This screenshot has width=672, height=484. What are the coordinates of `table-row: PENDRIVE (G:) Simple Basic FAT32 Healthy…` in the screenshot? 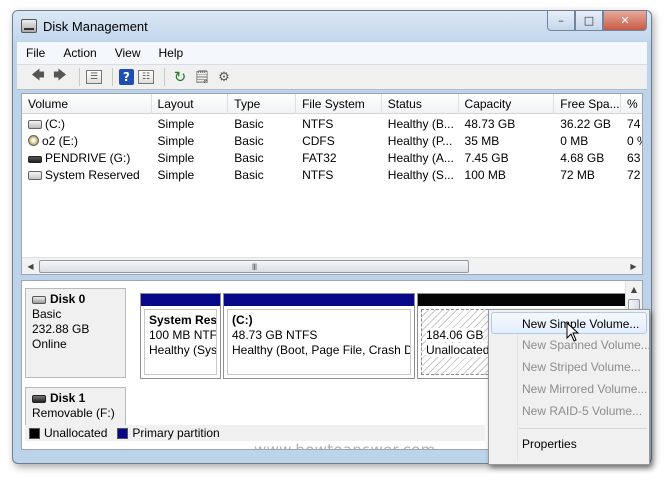 It's located at (332, 157).